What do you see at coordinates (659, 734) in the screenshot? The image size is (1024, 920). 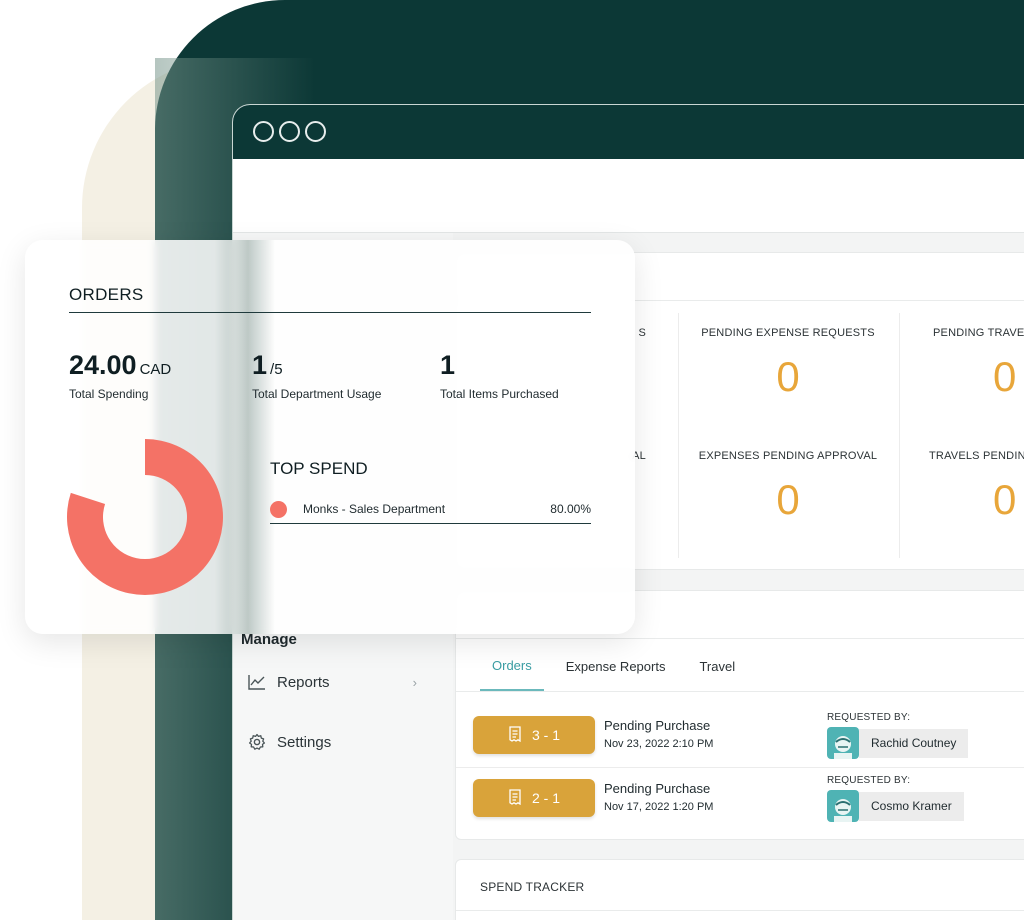 I see `order-status: Pending Purchase Nov 23, 2022 2:10 PM` at bounding box center [659, 734].